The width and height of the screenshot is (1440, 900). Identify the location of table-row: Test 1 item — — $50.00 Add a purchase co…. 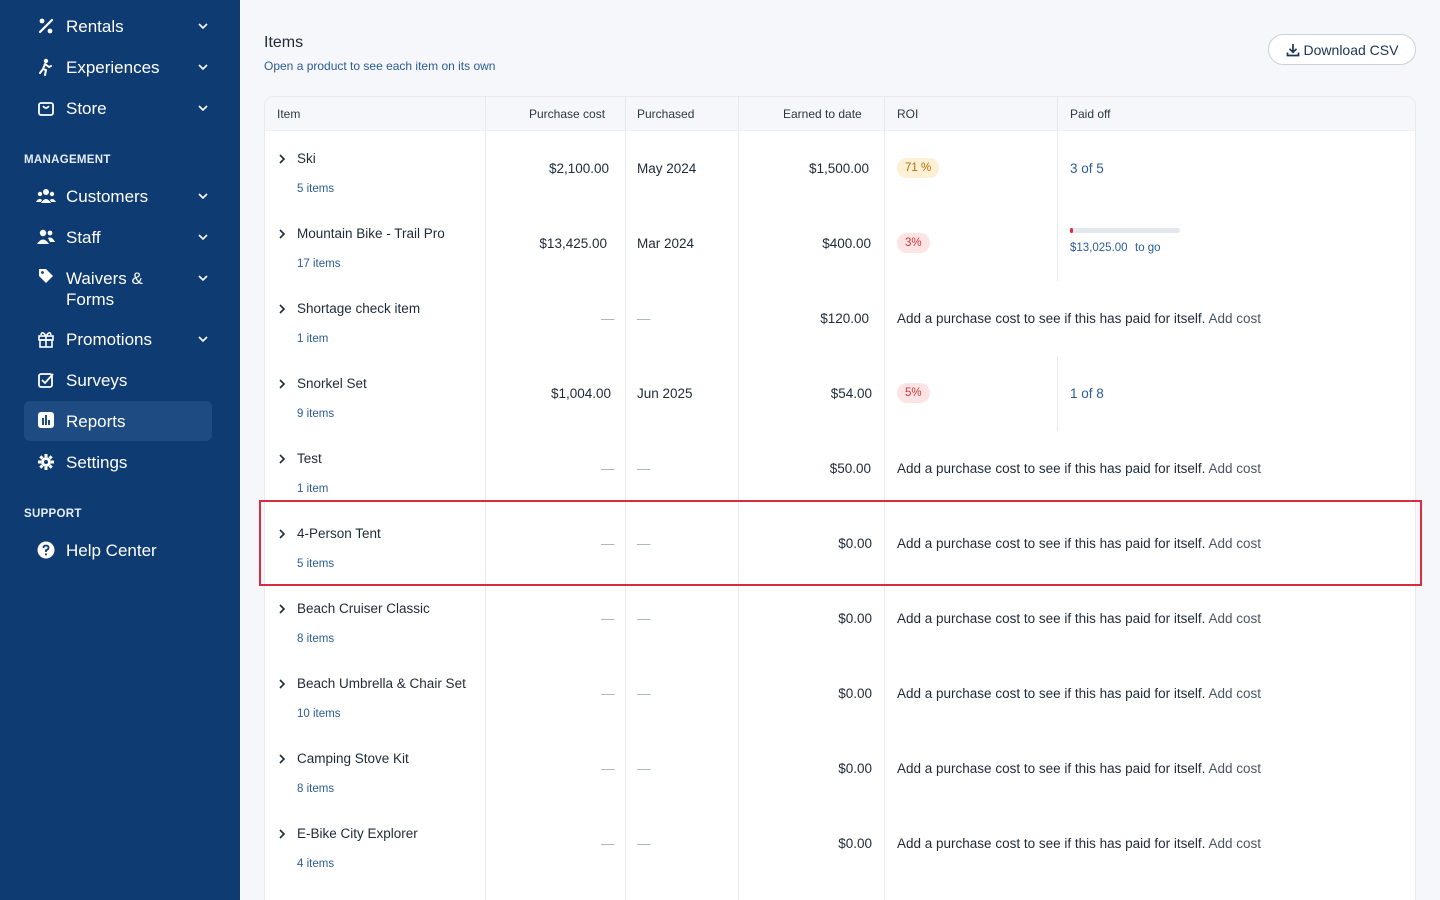
(840, 468).